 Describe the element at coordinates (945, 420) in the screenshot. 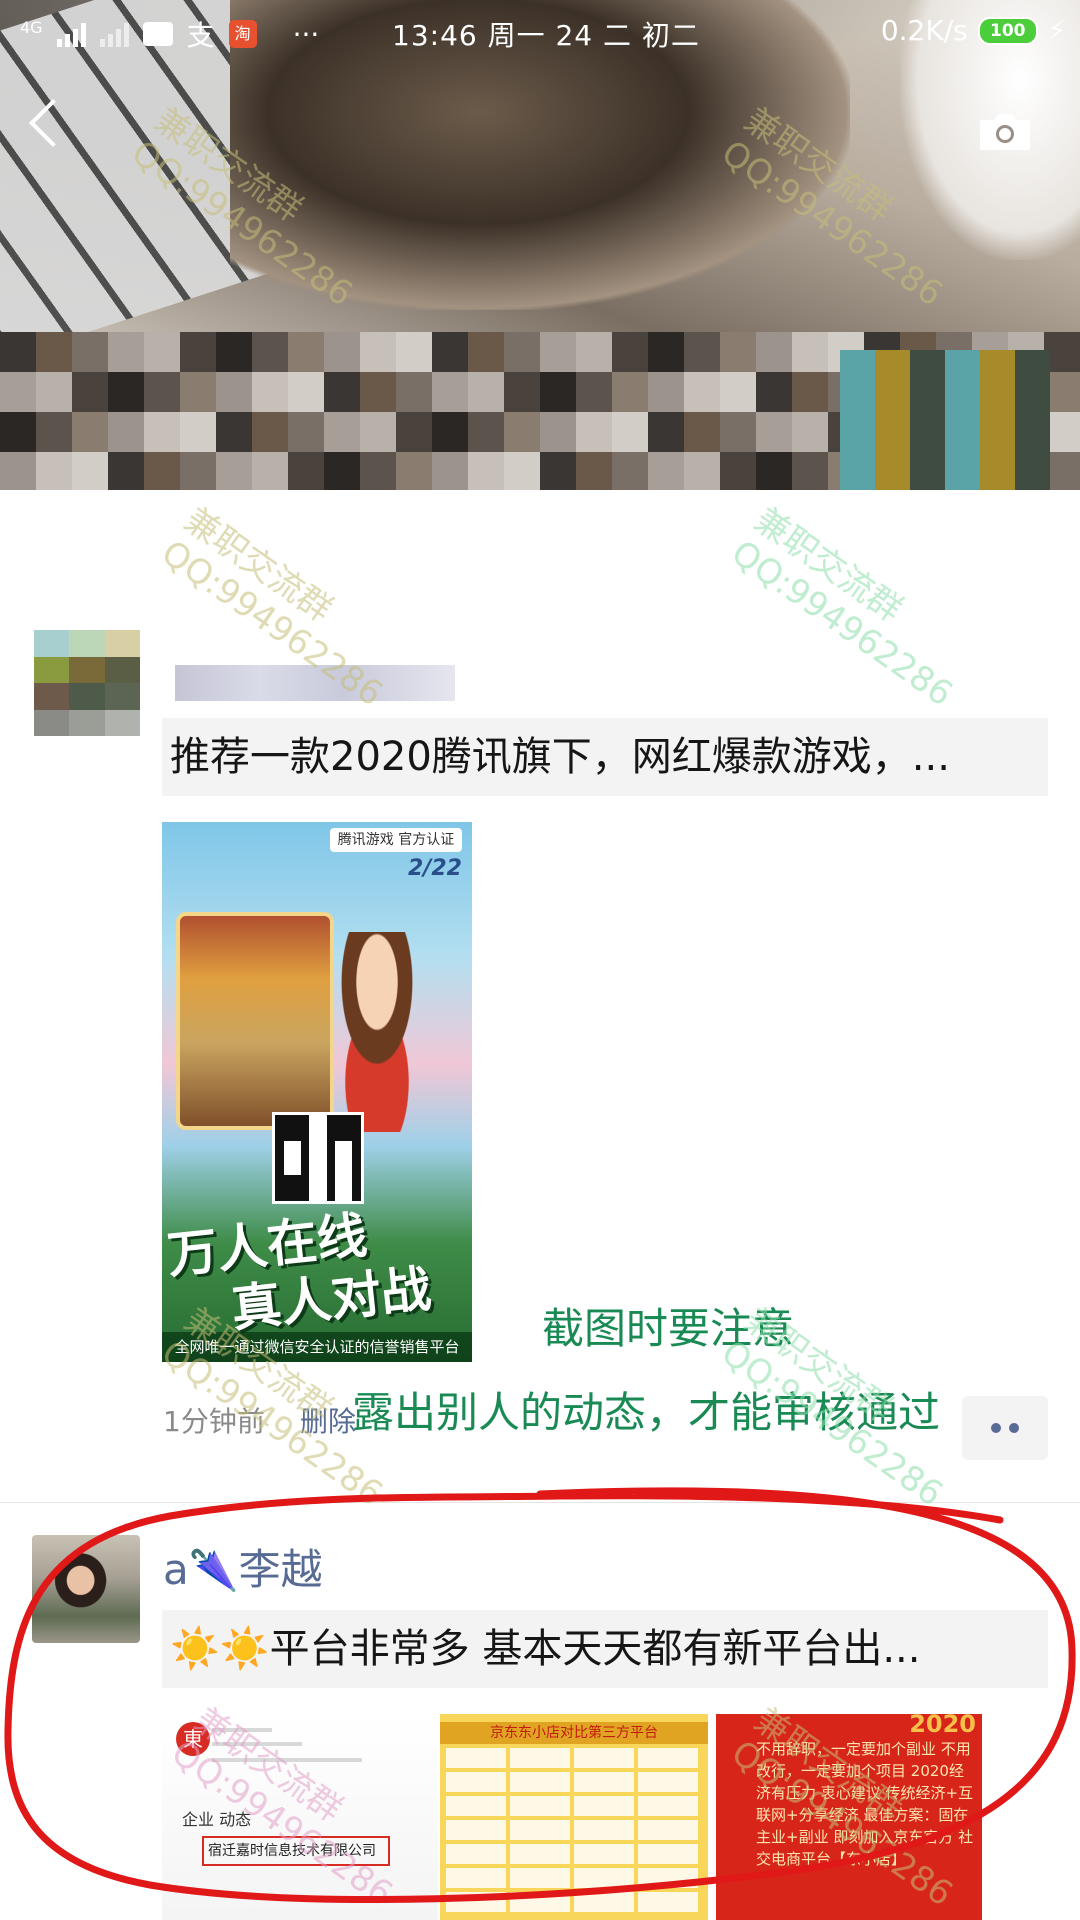

I see `own-avatar-mosaic` at that location.